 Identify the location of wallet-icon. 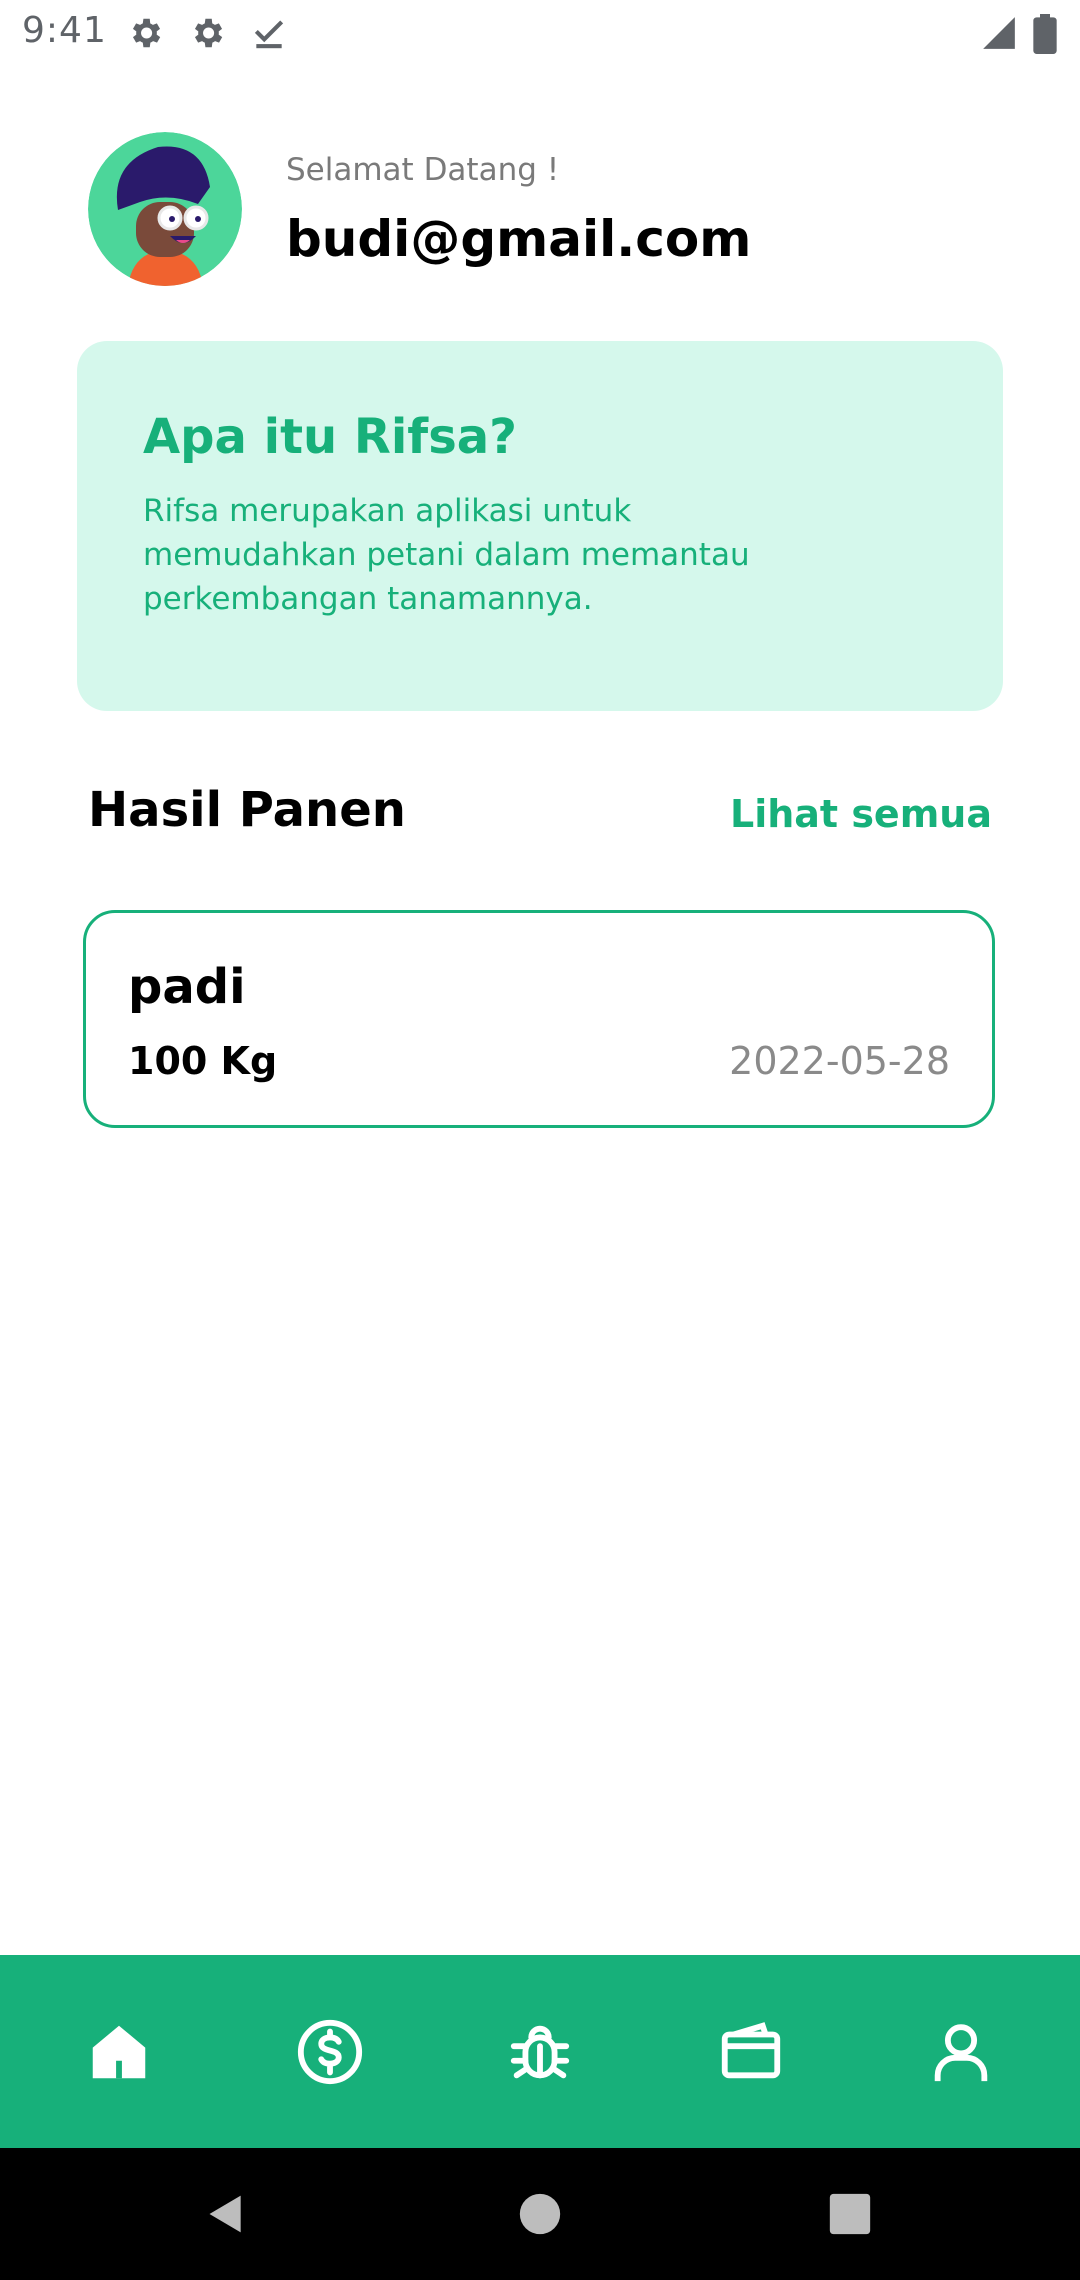
(751, 2050).